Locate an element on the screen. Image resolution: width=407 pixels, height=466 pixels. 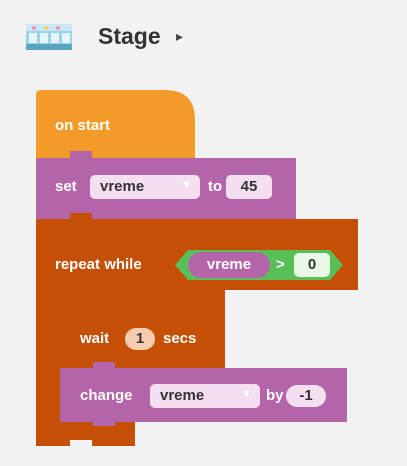
change-variable-dropdown: vreme ▼ is located at coordinates (205, 396).